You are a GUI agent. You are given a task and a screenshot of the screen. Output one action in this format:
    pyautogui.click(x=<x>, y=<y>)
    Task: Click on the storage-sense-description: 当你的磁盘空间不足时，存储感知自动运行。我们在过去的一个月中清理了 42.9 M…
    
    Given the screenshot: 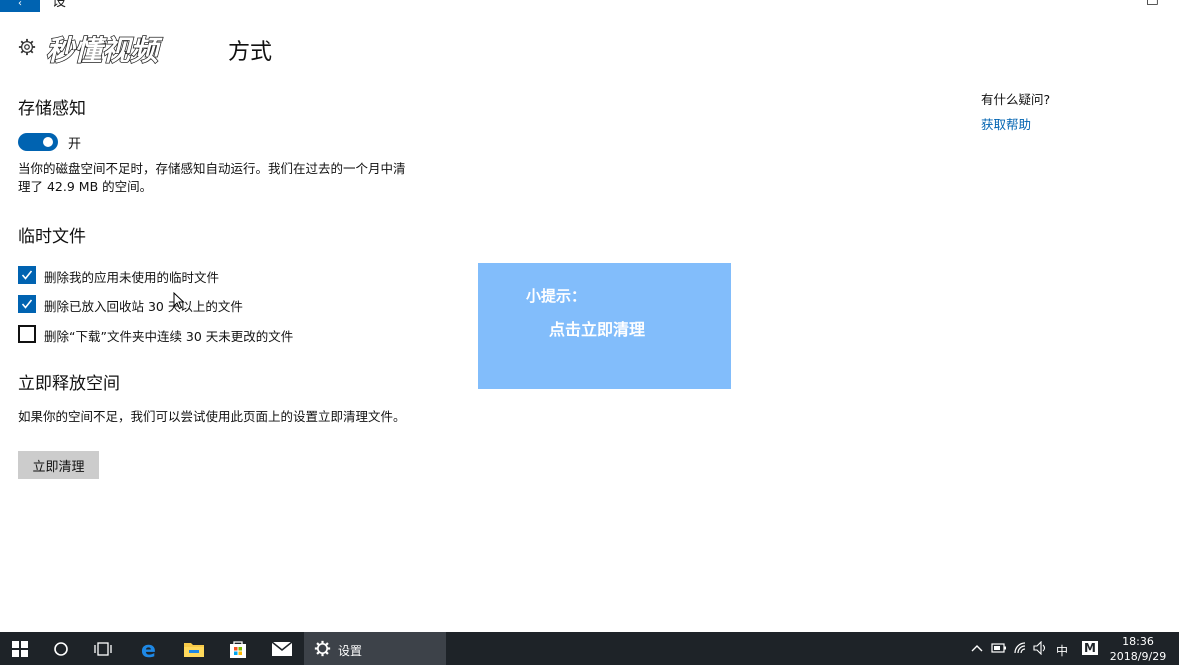 What is the action you would take?
    pyautogui.click(x=212, y=177)
    